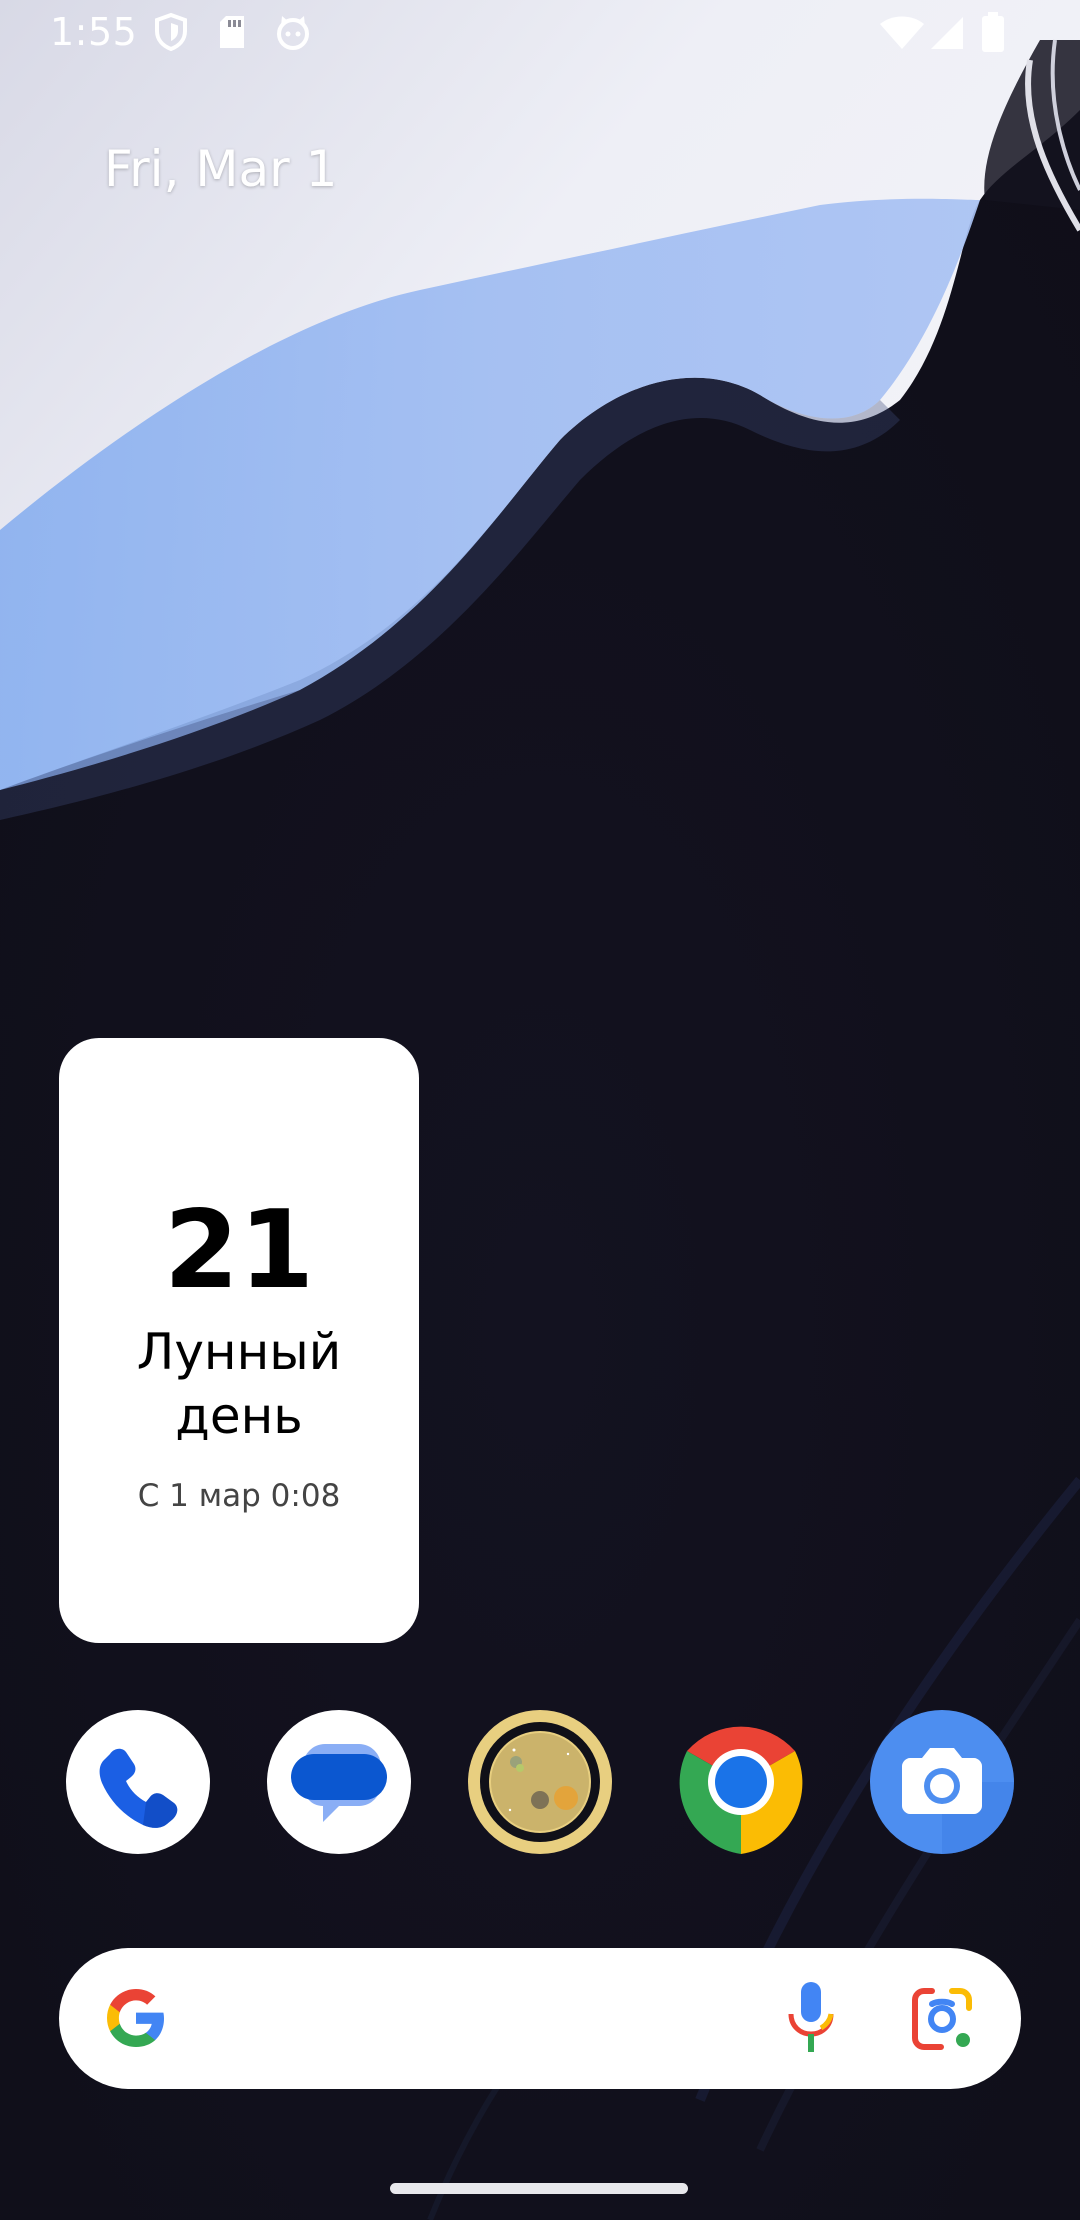 This screenshot has width=1080, height=2220. What do you see at coordinates (220, 169) in the screenshot?
I see `home-date: Fri, Mar 1` at bounding box center [220, 169].